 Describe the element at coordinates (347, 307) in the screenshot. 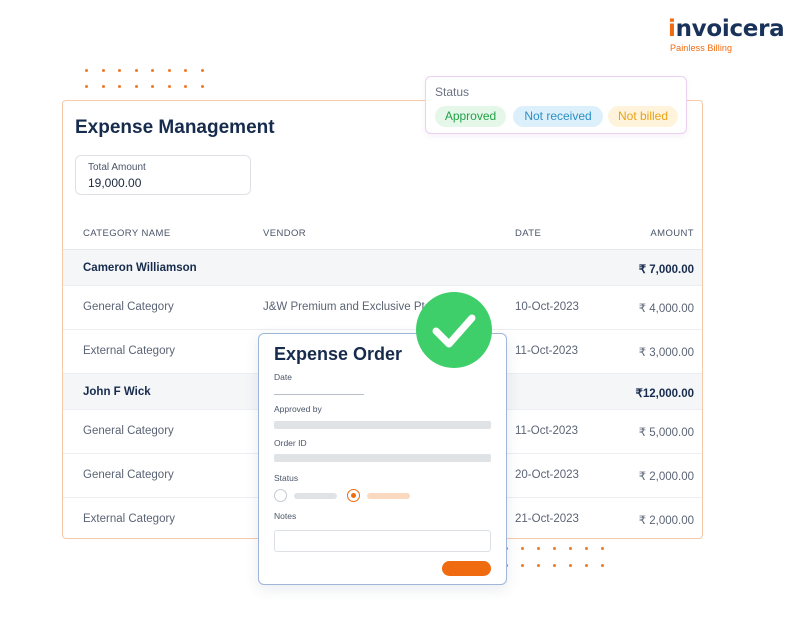

I see `vendor-cell: J&W Premium and Exclusive Pte` at that location.